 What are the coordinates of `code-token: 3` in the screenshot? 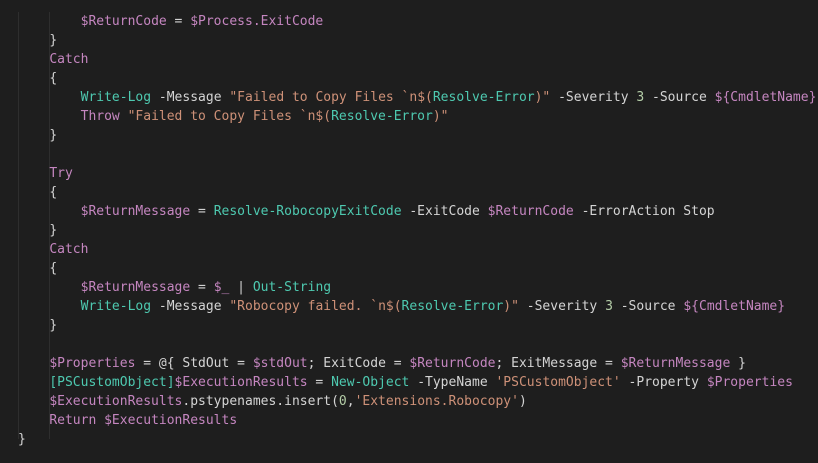 It's located at (609, 306).